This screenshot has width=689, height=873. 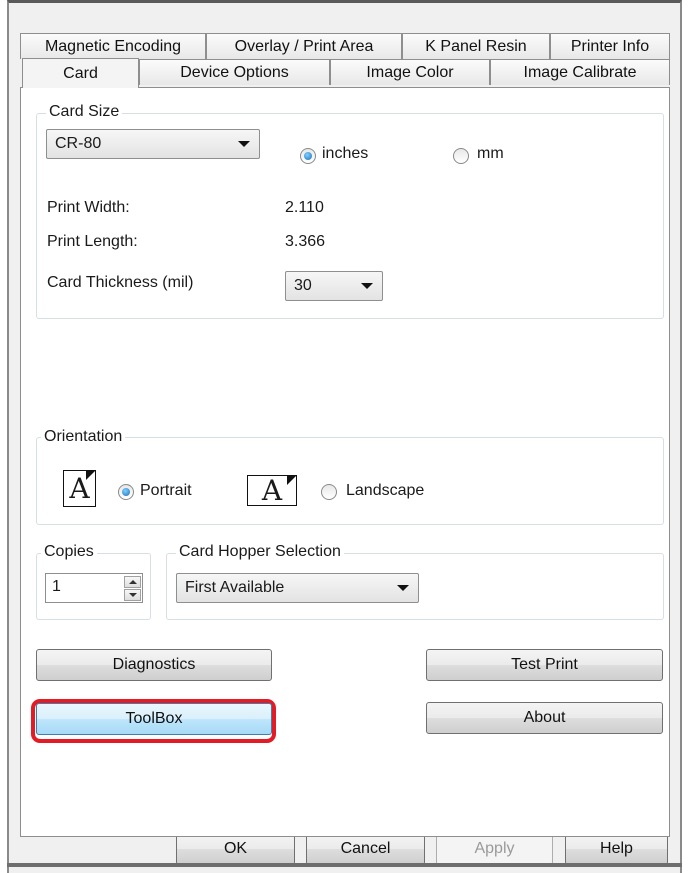 I want to click on spin-up-icon, so click(x=132, y=582).